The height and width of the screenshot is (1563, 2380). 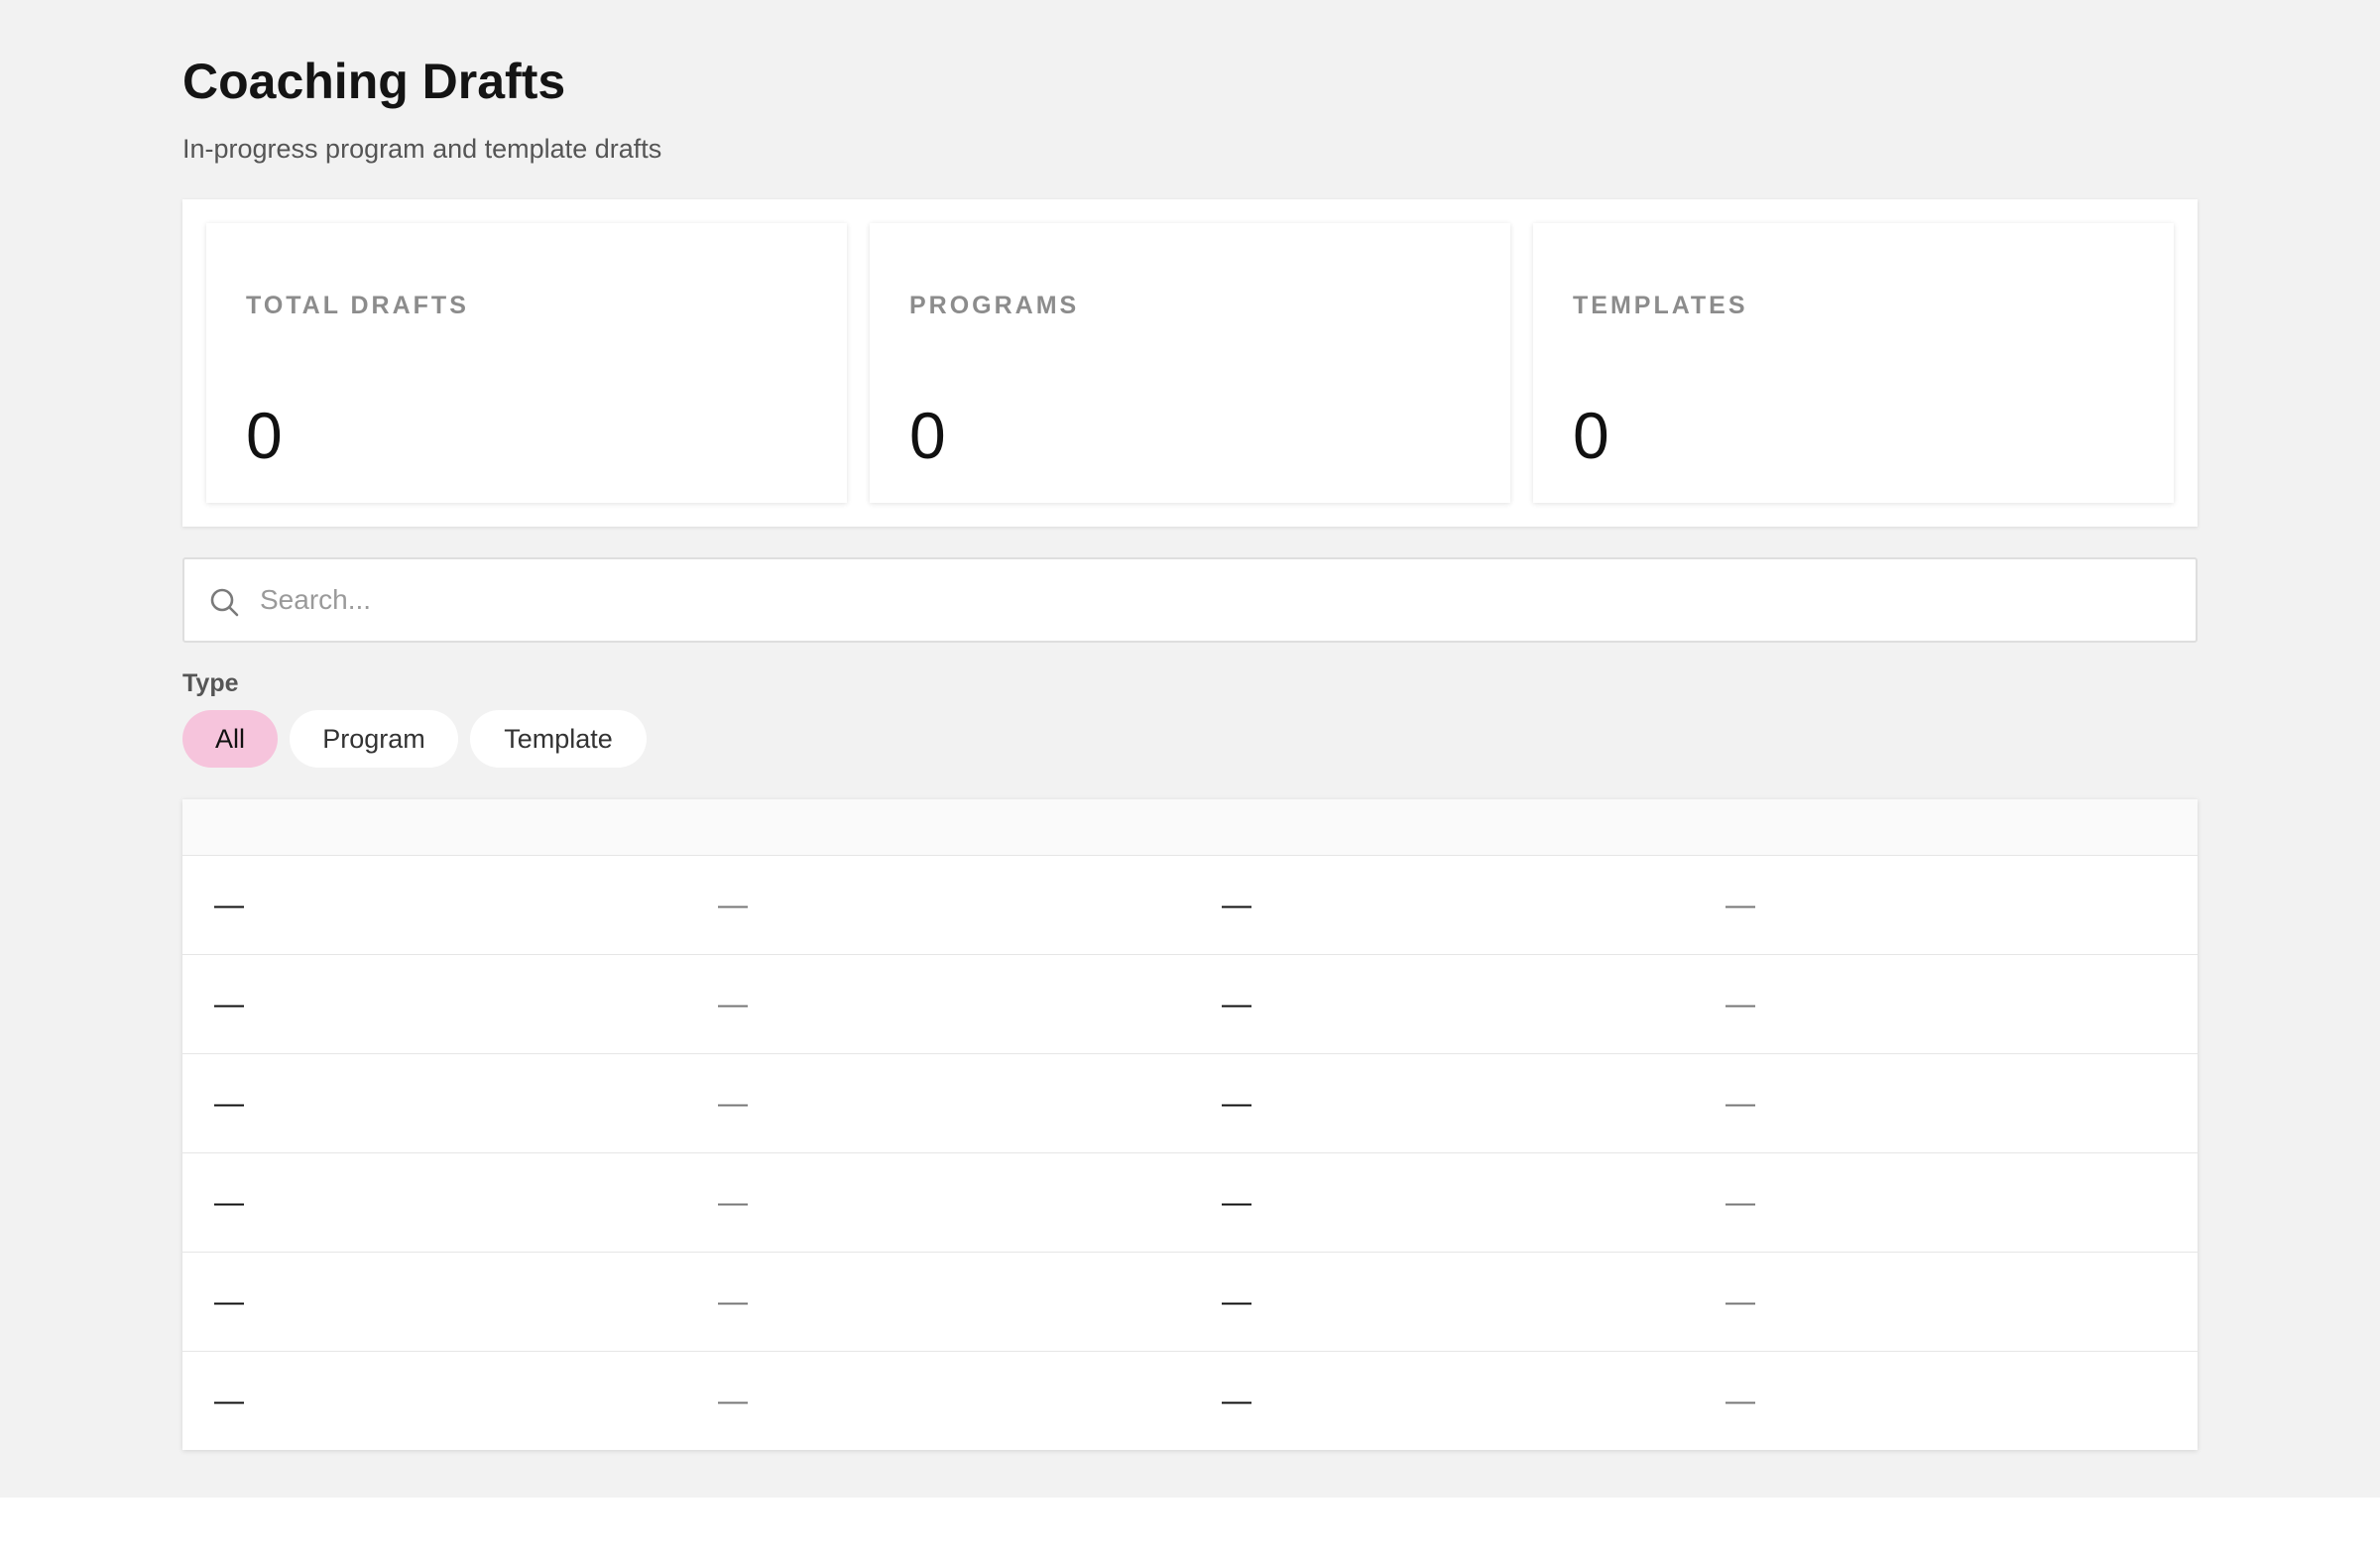 What do you see at coordinates (422, 149) in the screenshot?
I see `page-subtitle: In-progress program and template drafts` at bounding box center [422, 149].